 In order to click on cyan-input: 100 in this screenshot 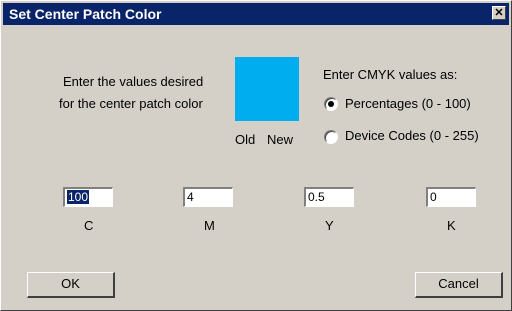, I will do `click(88, 197)`.